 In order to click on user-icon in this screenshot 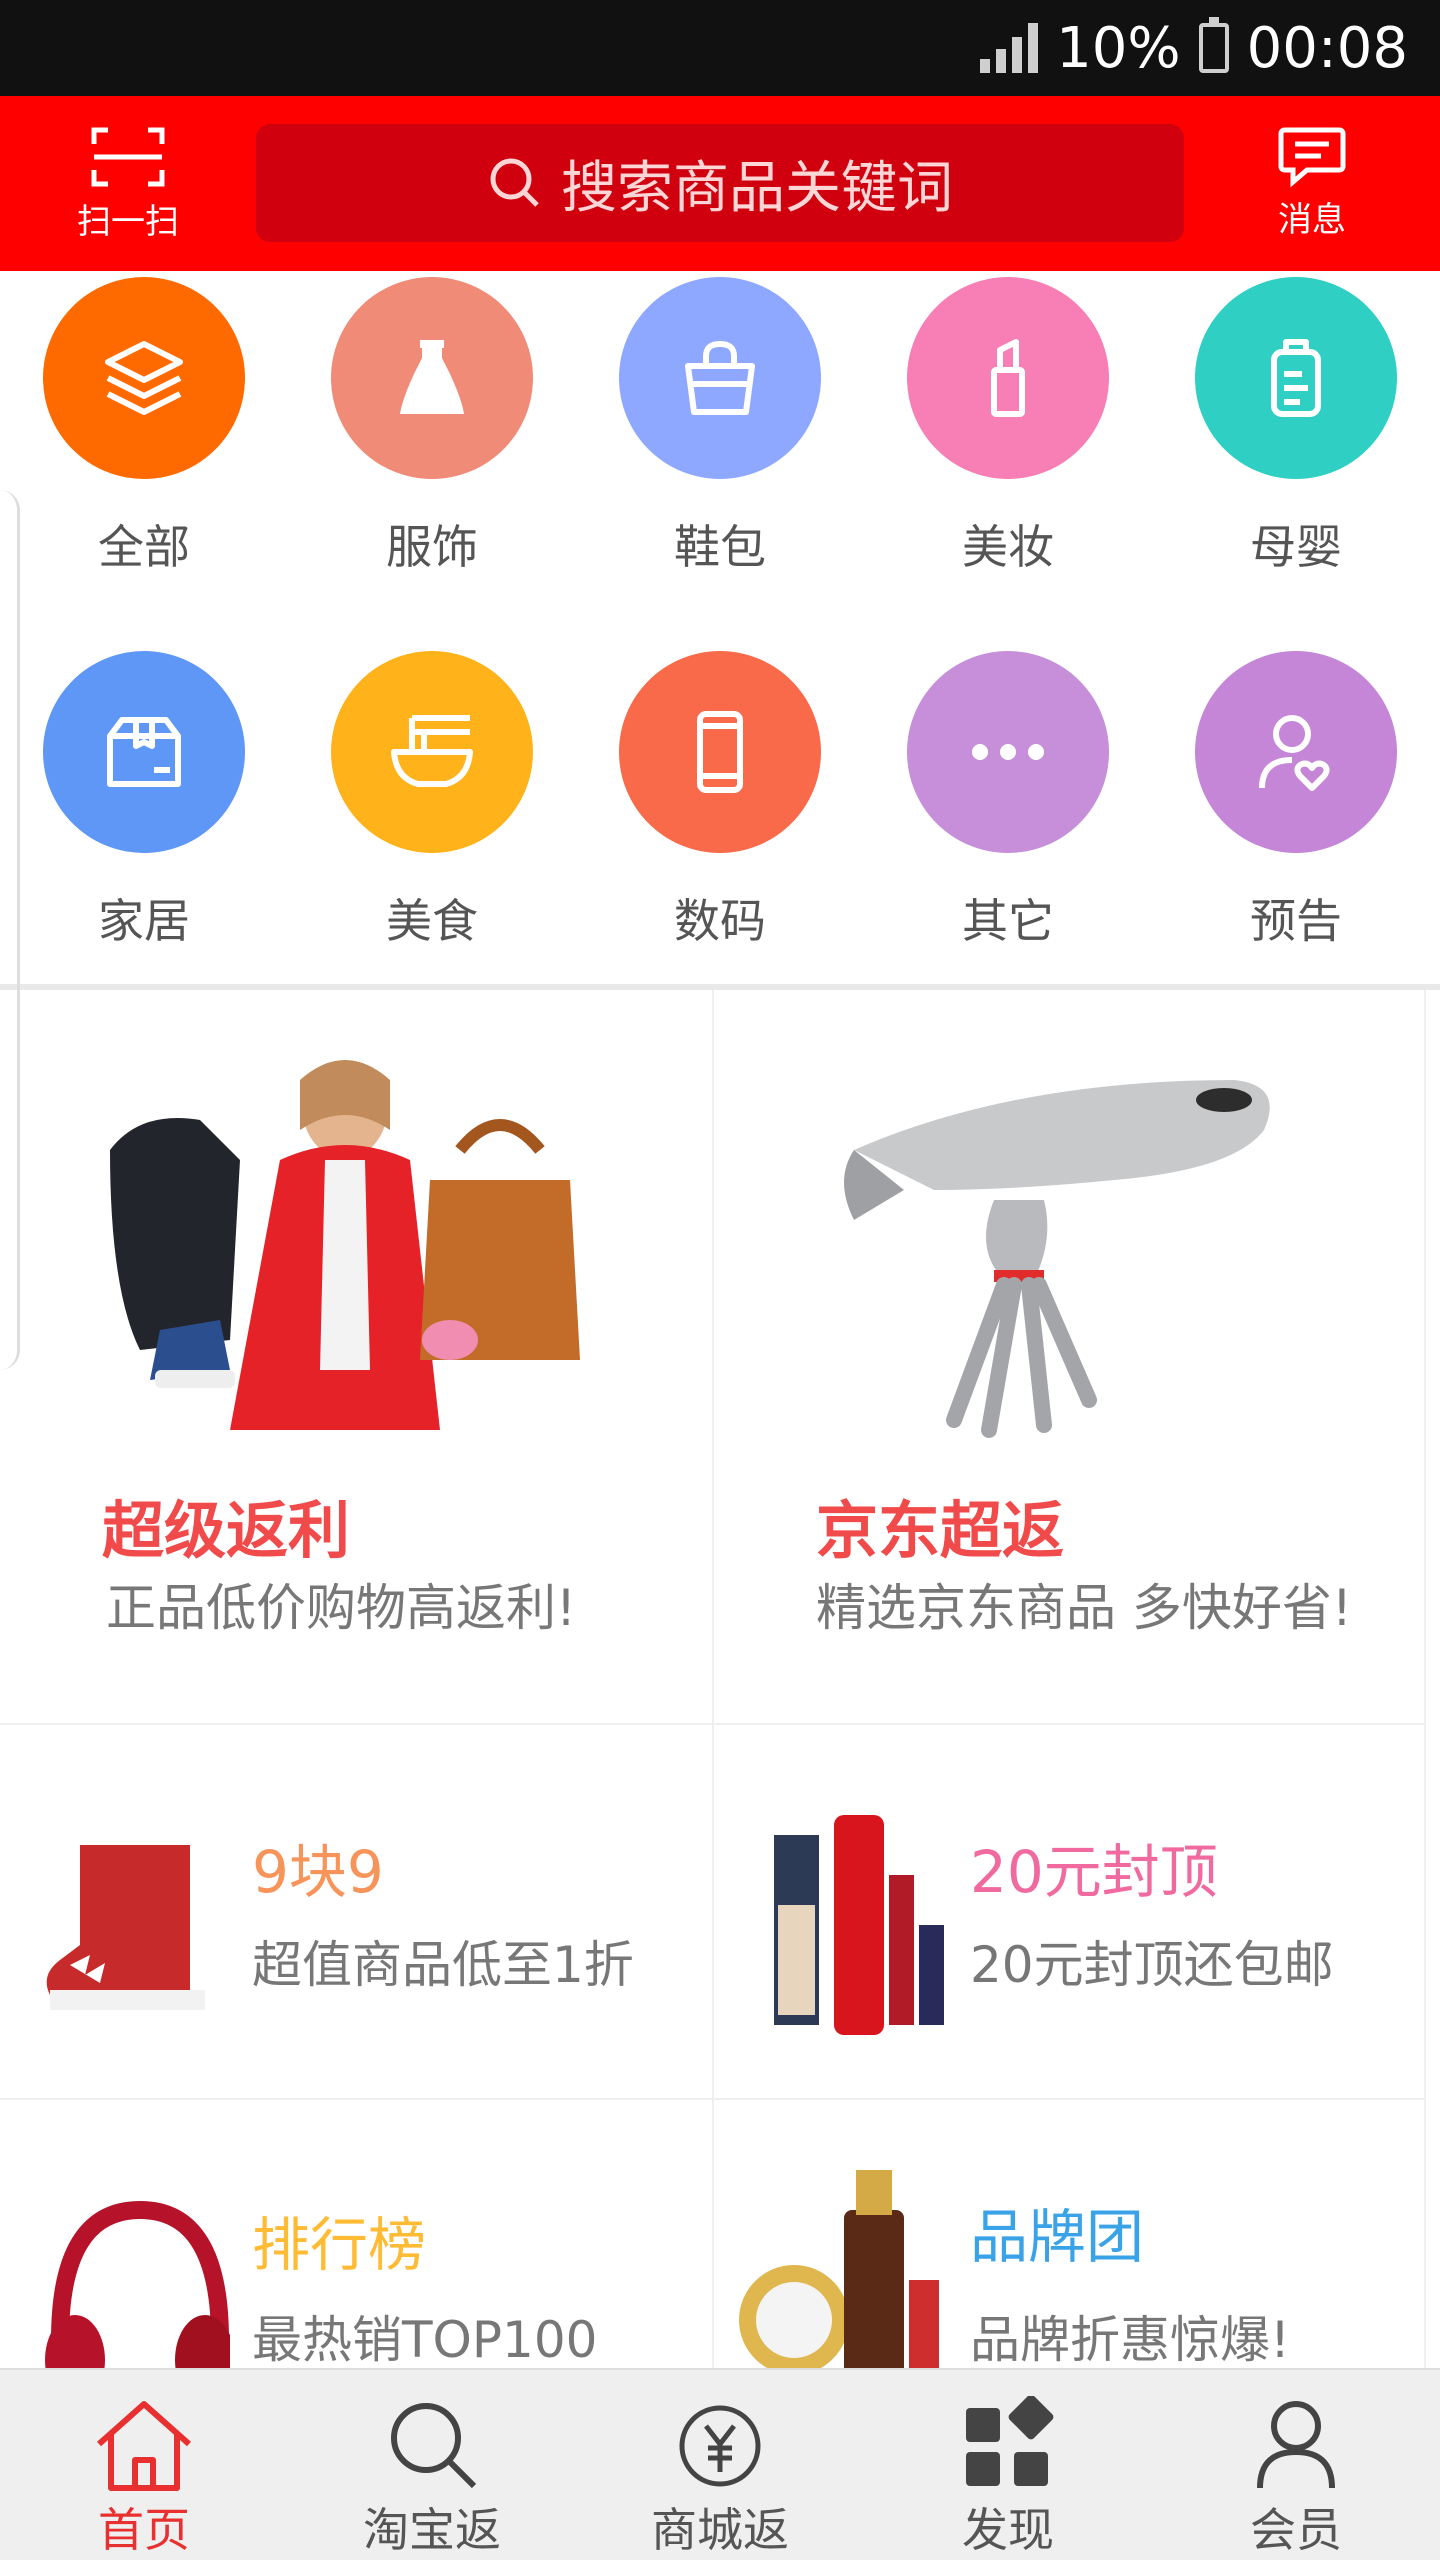, I will do `click(1296, 2445)`.